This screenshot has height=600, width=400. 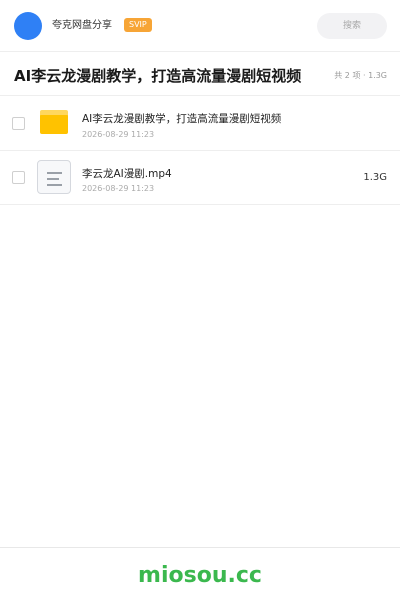 I want to click on app-name: 夸克网盘分享, so click(x=82, y=25).